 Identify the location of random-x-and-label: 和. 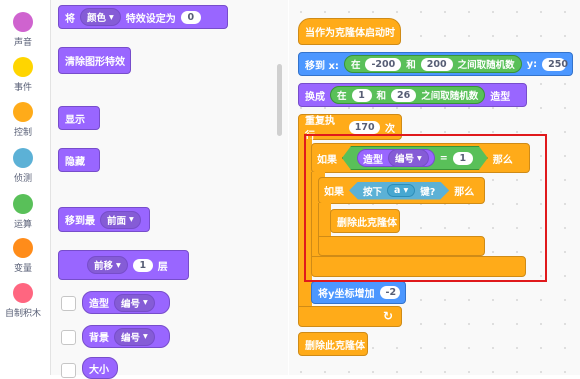
(411, 65).